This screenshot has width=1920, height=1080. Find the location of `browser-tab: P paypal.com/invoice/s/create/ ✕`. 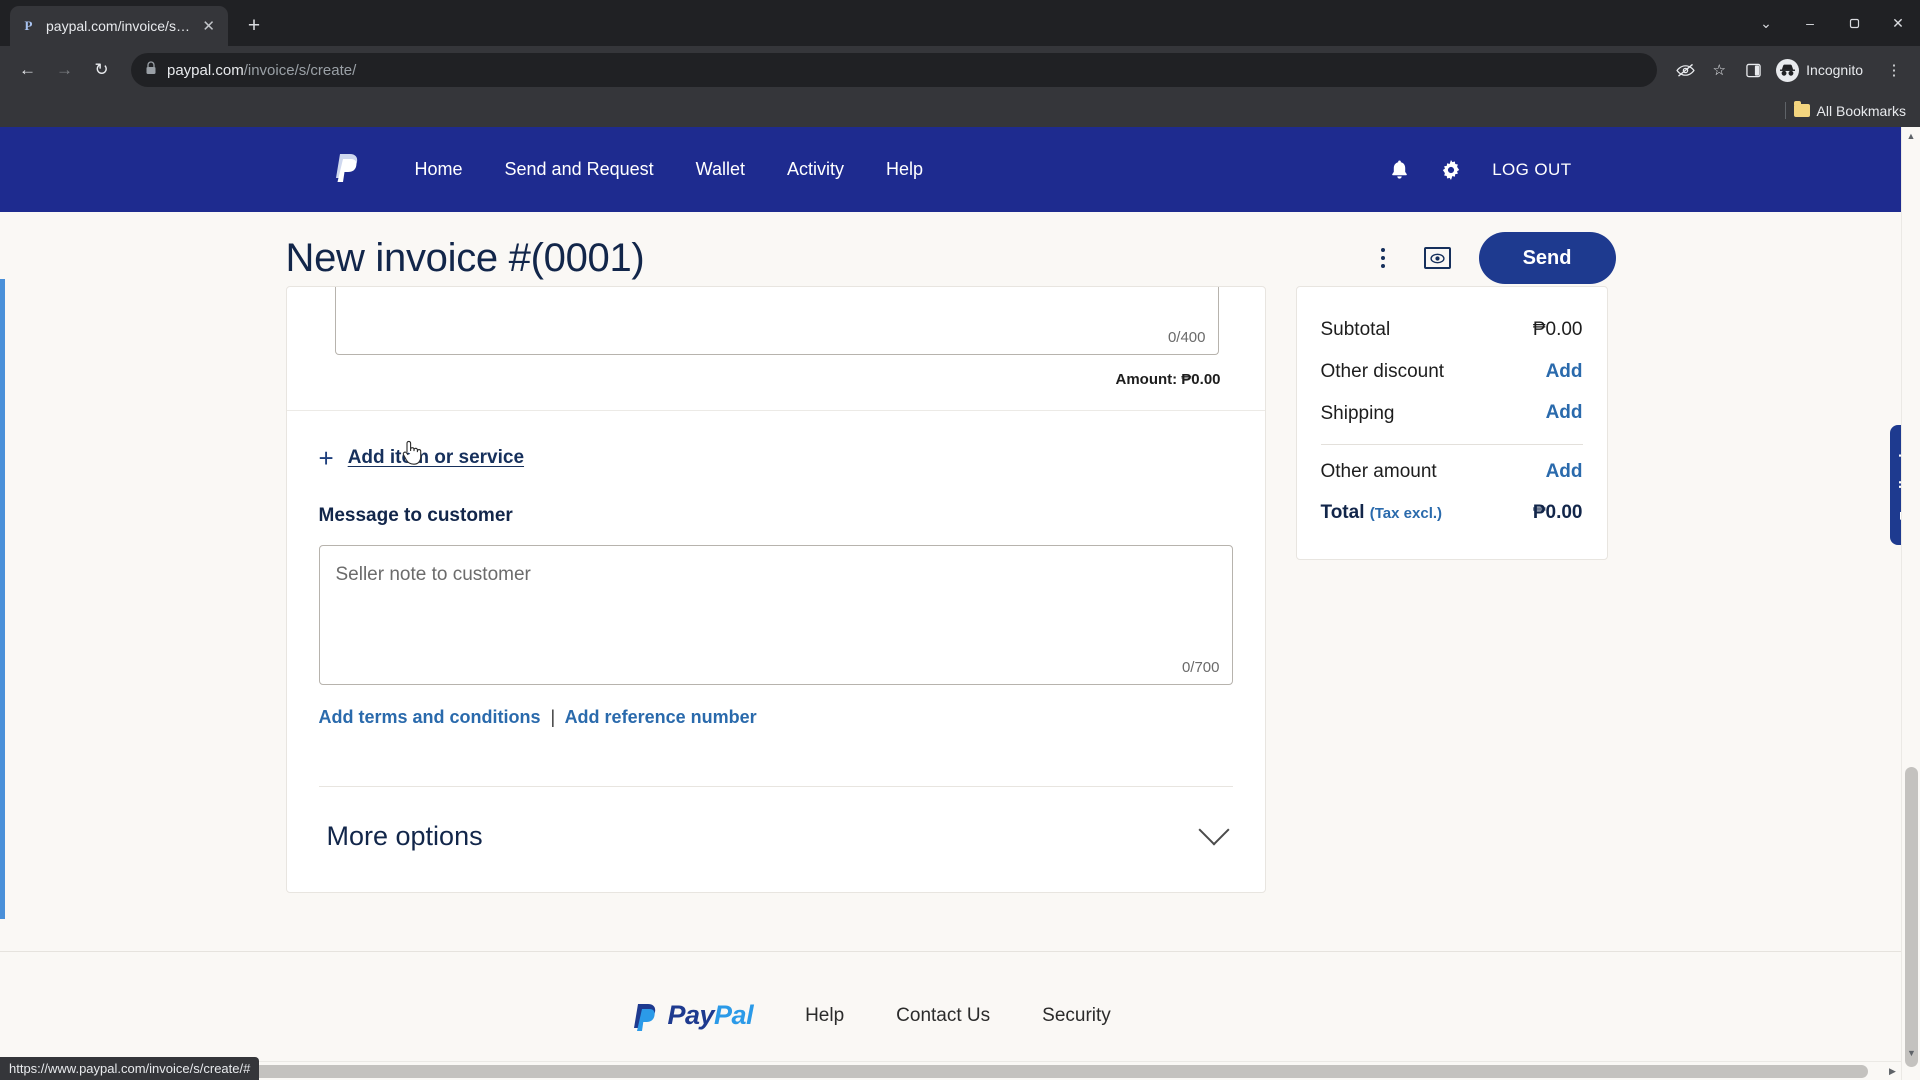

browser-tab: P paypal.com/invoice/s/create/ ✕ is located at coordinates (119, 26).